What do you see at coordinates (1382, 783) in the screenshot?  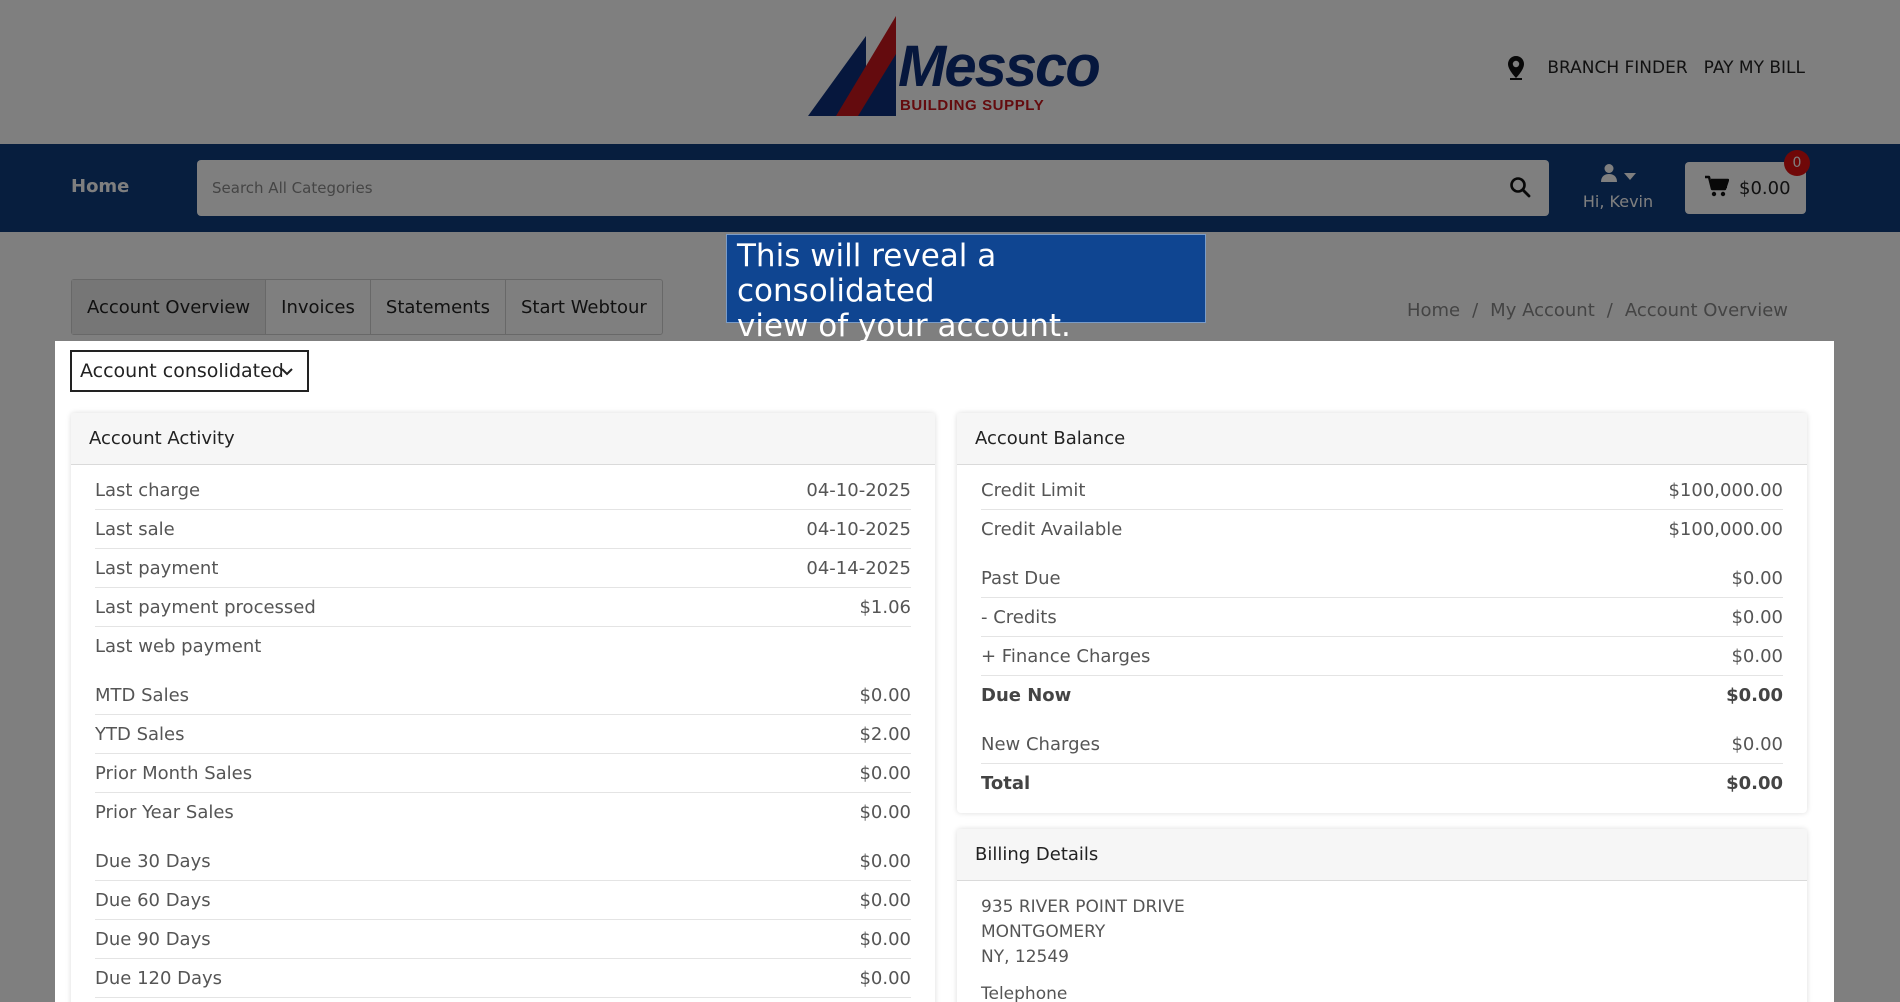 I see `balance-row-total: Total $0.00` at bounding box center [1382, 783].